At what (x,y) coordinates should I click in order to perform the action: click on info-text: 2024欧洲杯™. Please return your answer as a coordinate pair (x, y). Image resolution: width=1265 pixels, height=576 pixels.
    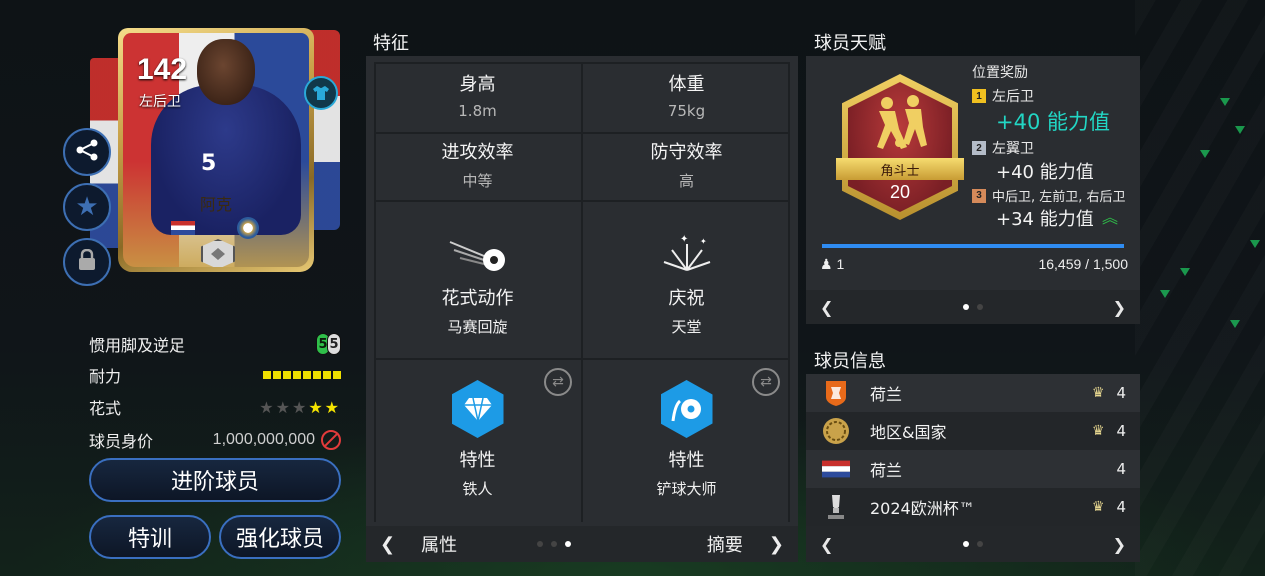
    Looking at the image, I should click on (922, 508).